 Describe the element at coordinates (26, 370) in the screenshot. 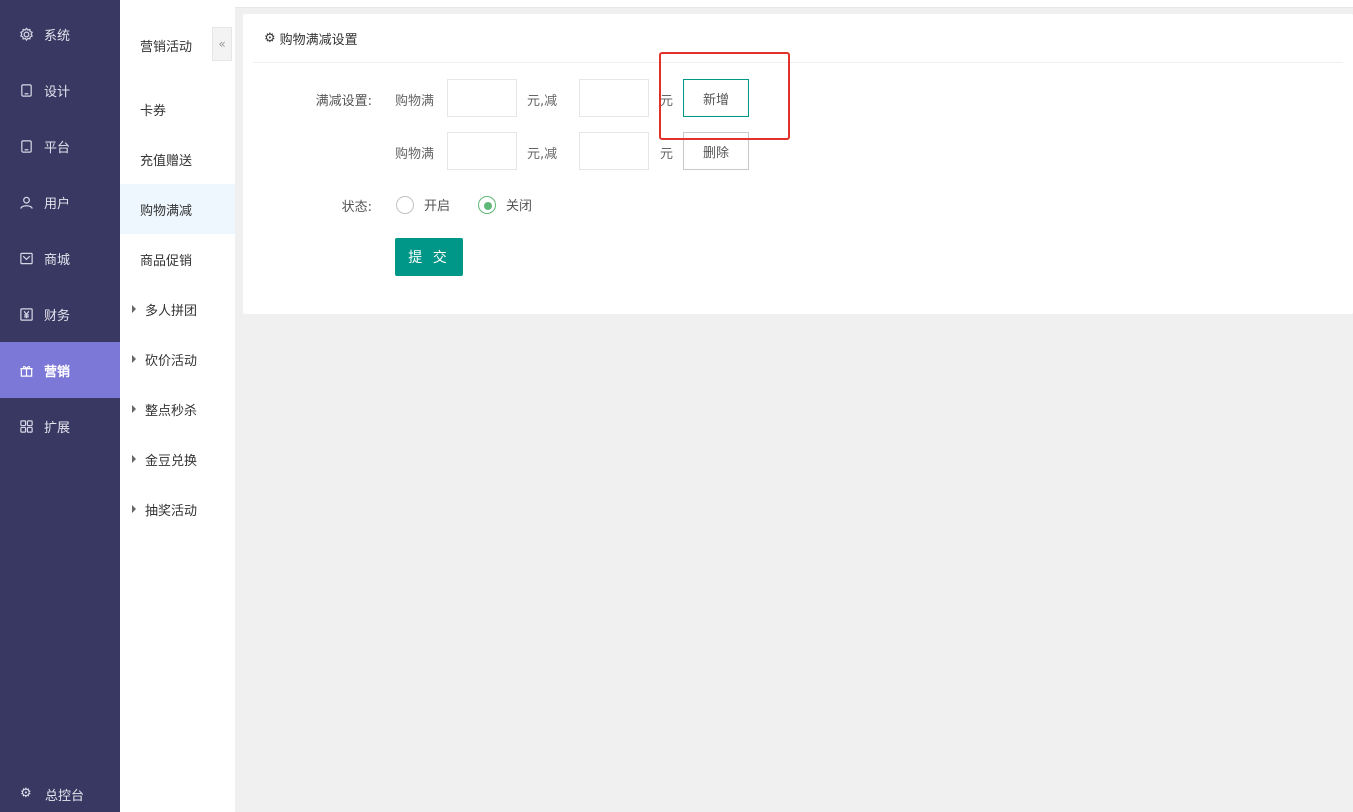

I see `gift-icon` at that location.